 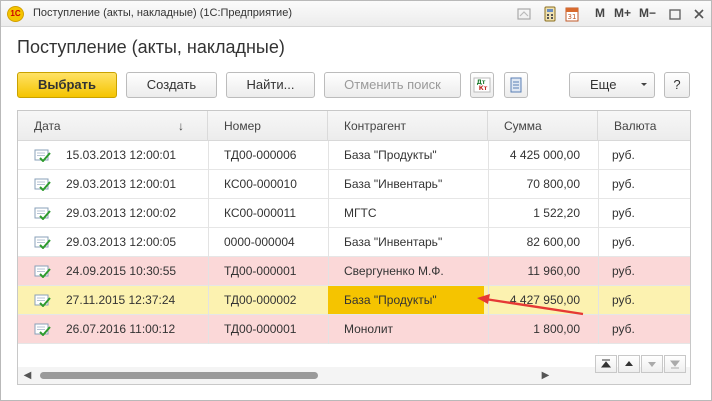 I want to click on column-header-currency: Валюта, so click(x=644, y=126).